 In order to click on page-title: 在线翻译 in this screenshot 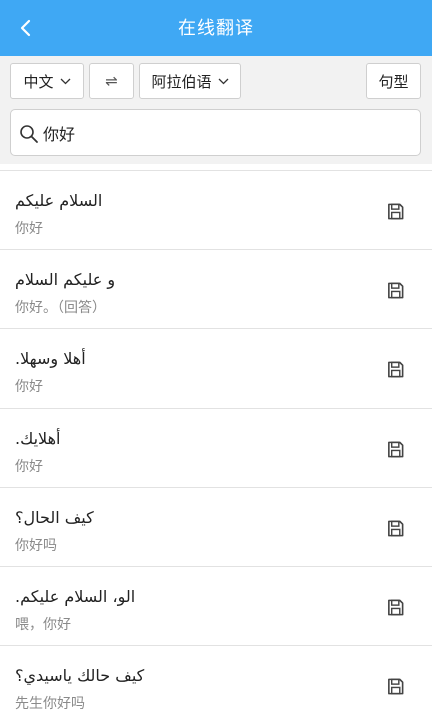, I will do `click(216, 28)`.